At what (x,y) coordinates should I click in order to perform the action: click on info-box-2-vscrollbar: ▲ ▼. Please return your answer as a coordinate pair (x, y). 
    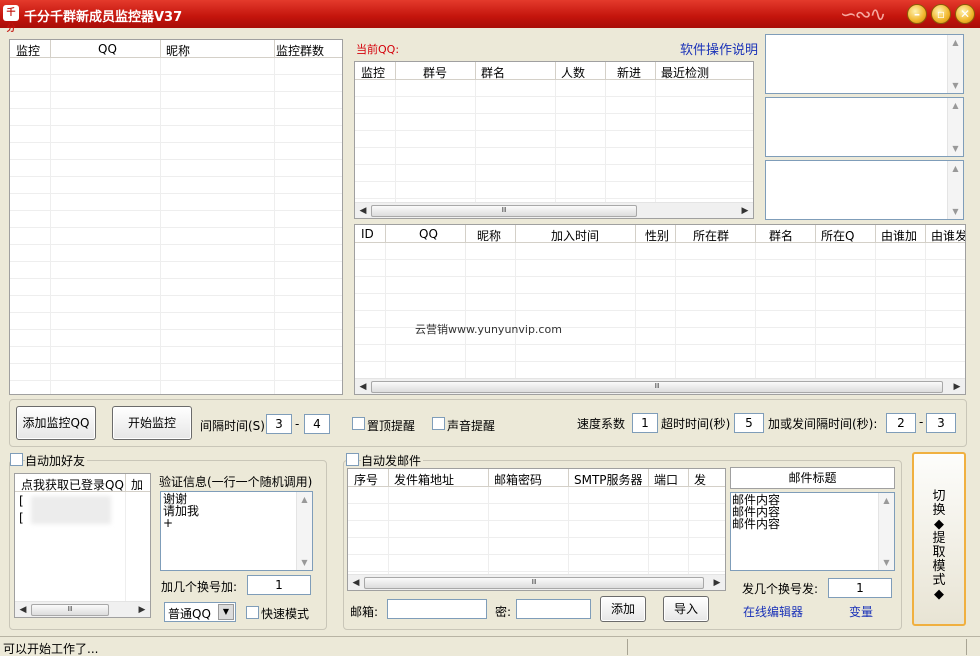
    Looking at the image, I should click on (955, 127).